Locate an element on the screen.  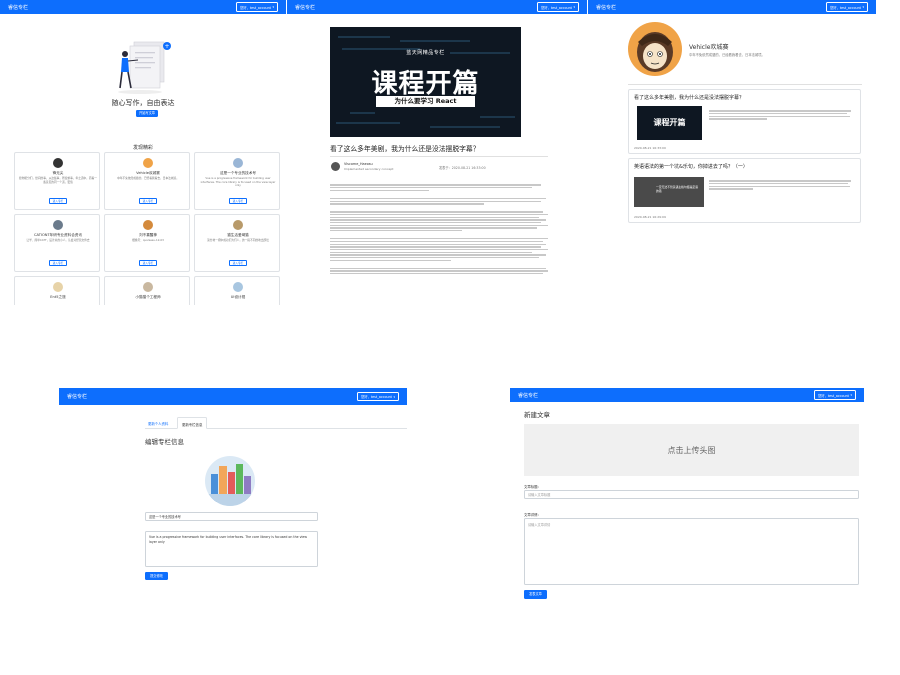
profile-avatar is located at coordinates (655, 49).